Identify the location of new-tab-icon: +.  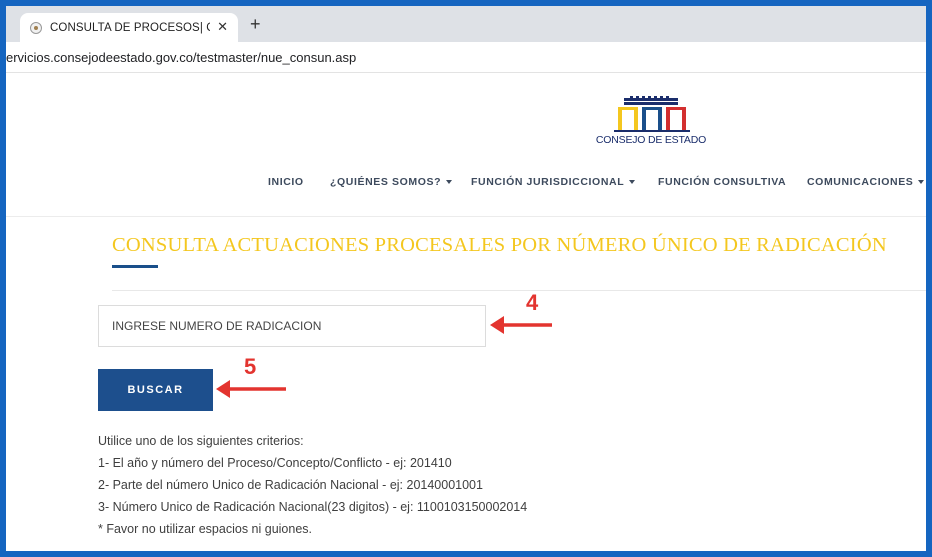
(255, 24).